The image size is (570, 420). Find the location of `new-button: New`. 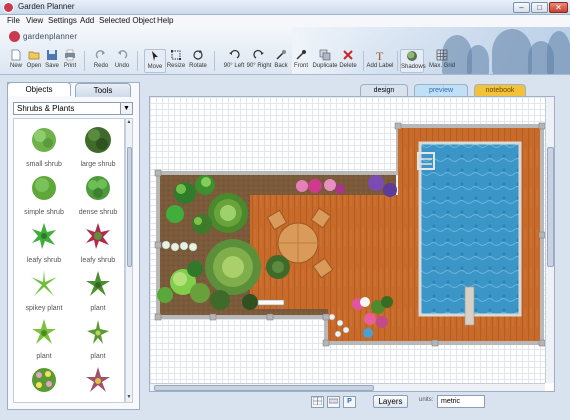

new-button: New is located at coordinates (16, 61).